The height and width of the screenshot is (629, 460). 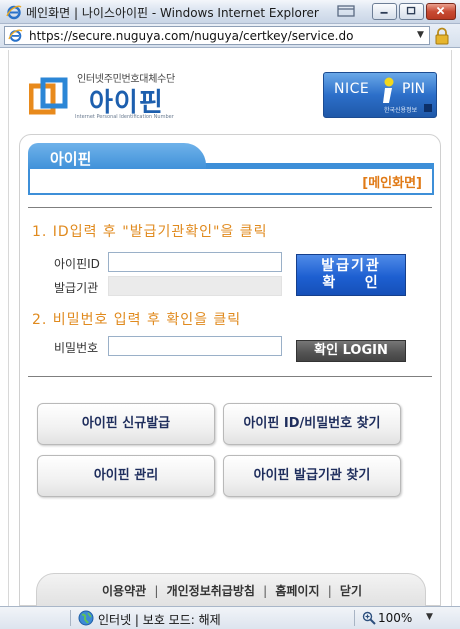 I want to click on issuer-label: 발급기관, so click(x=76, y=288).